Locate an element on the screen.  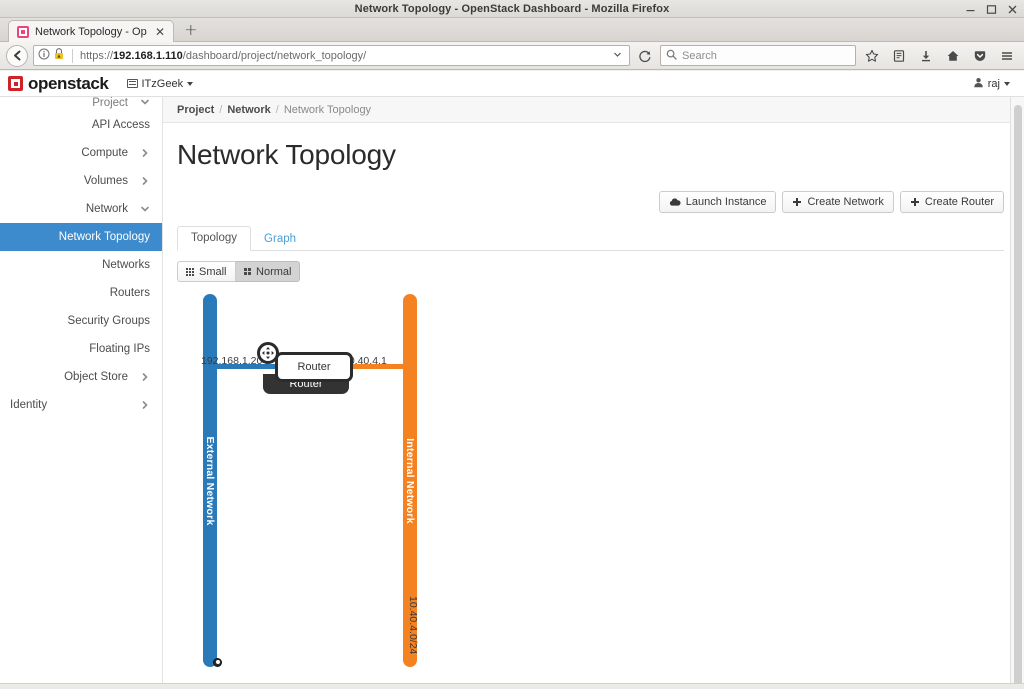
sidebar-item-label: Identity is located at coordinates (29, 405).